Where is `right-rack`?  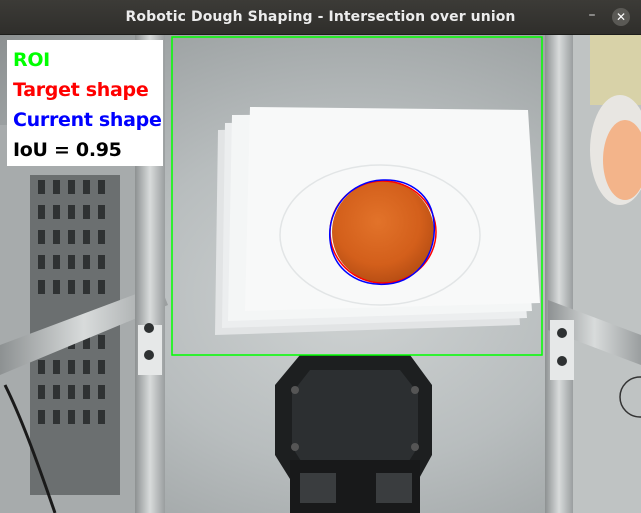 right-rack is located at coordinates (593, 274).